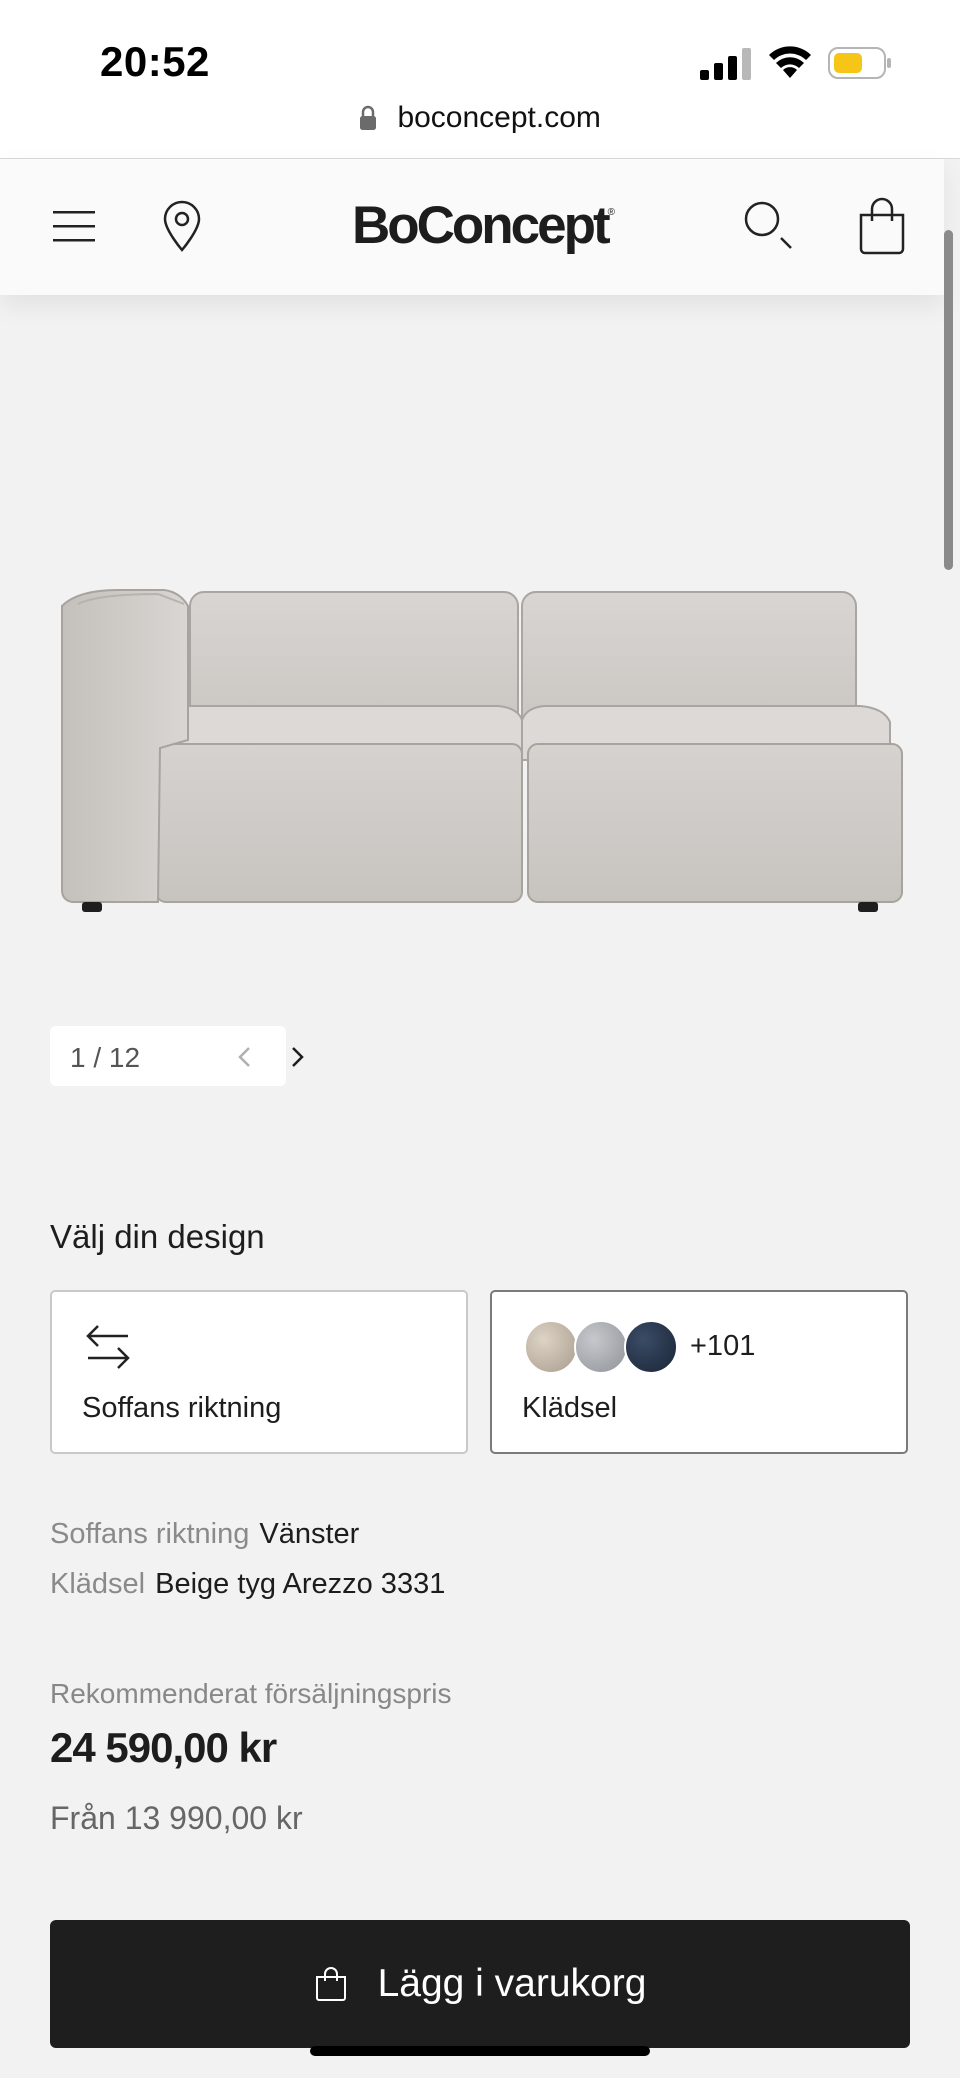 Image resolution: width=960 pixels, height=2078 pixels. What do you see at coordinates (725, 64) in the screenshot?
I see `cellular-signal-icon` at bounding box center [725, 64].